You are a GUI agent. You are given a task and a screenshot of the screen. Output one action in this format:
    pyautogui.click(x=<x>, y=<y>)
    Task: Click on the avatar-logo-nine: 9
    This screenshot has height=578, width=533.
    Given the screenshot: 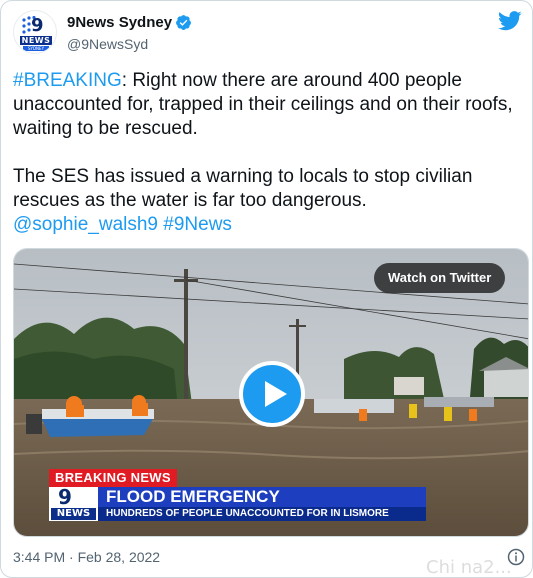 What is the action you would take?
    pyautogui.click(x=37, y=25)
    